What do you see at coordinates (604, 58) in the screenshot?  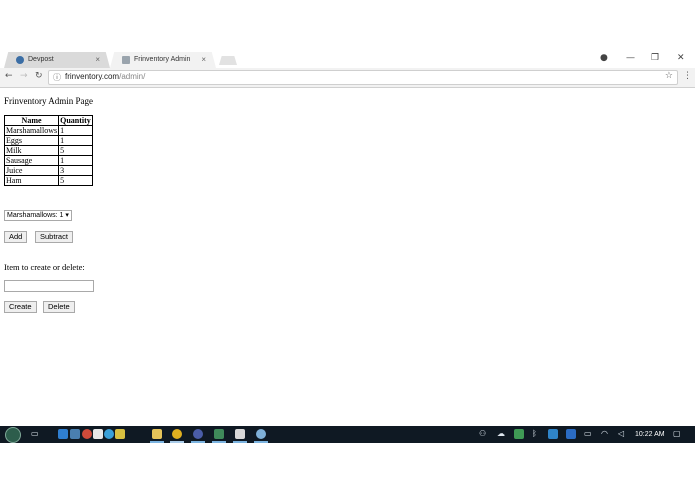 I see `profile-icon: ●` at bounding box center [604, 58].